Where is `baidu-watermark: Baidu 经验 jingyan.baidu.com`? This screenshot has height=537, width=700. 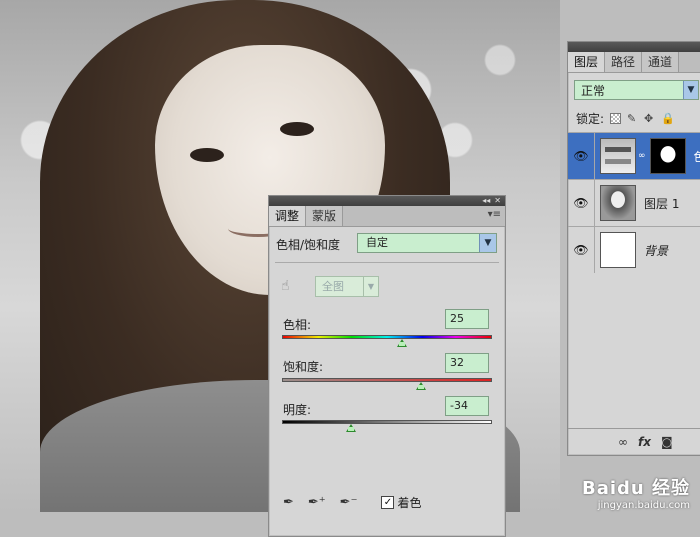 baidu-watermark: Baidu 经验 jingyan.baidu.com is located at coordinates (636, 492).